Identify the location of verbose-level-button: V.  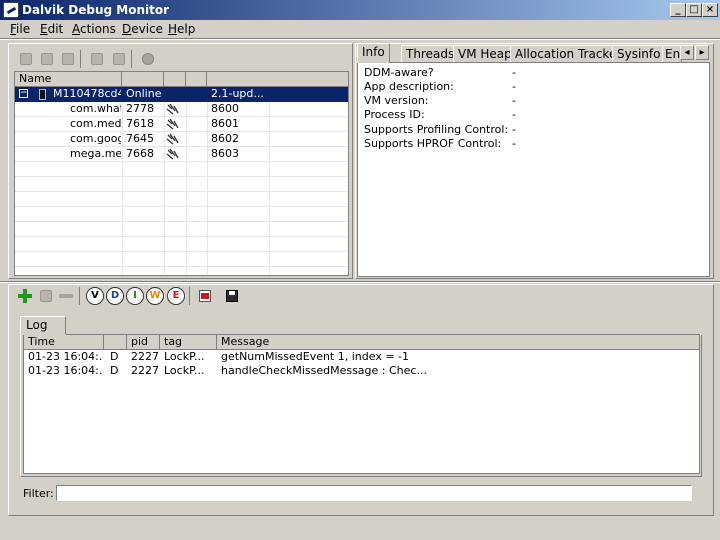
(95, 296).